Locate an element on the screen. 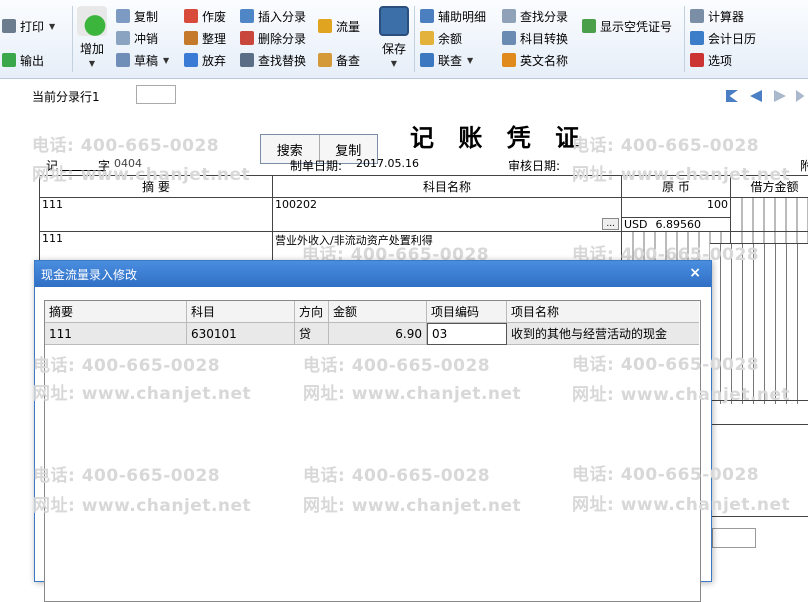  insert-entry-button: 插入分录 is located at coordinates (273, 16).